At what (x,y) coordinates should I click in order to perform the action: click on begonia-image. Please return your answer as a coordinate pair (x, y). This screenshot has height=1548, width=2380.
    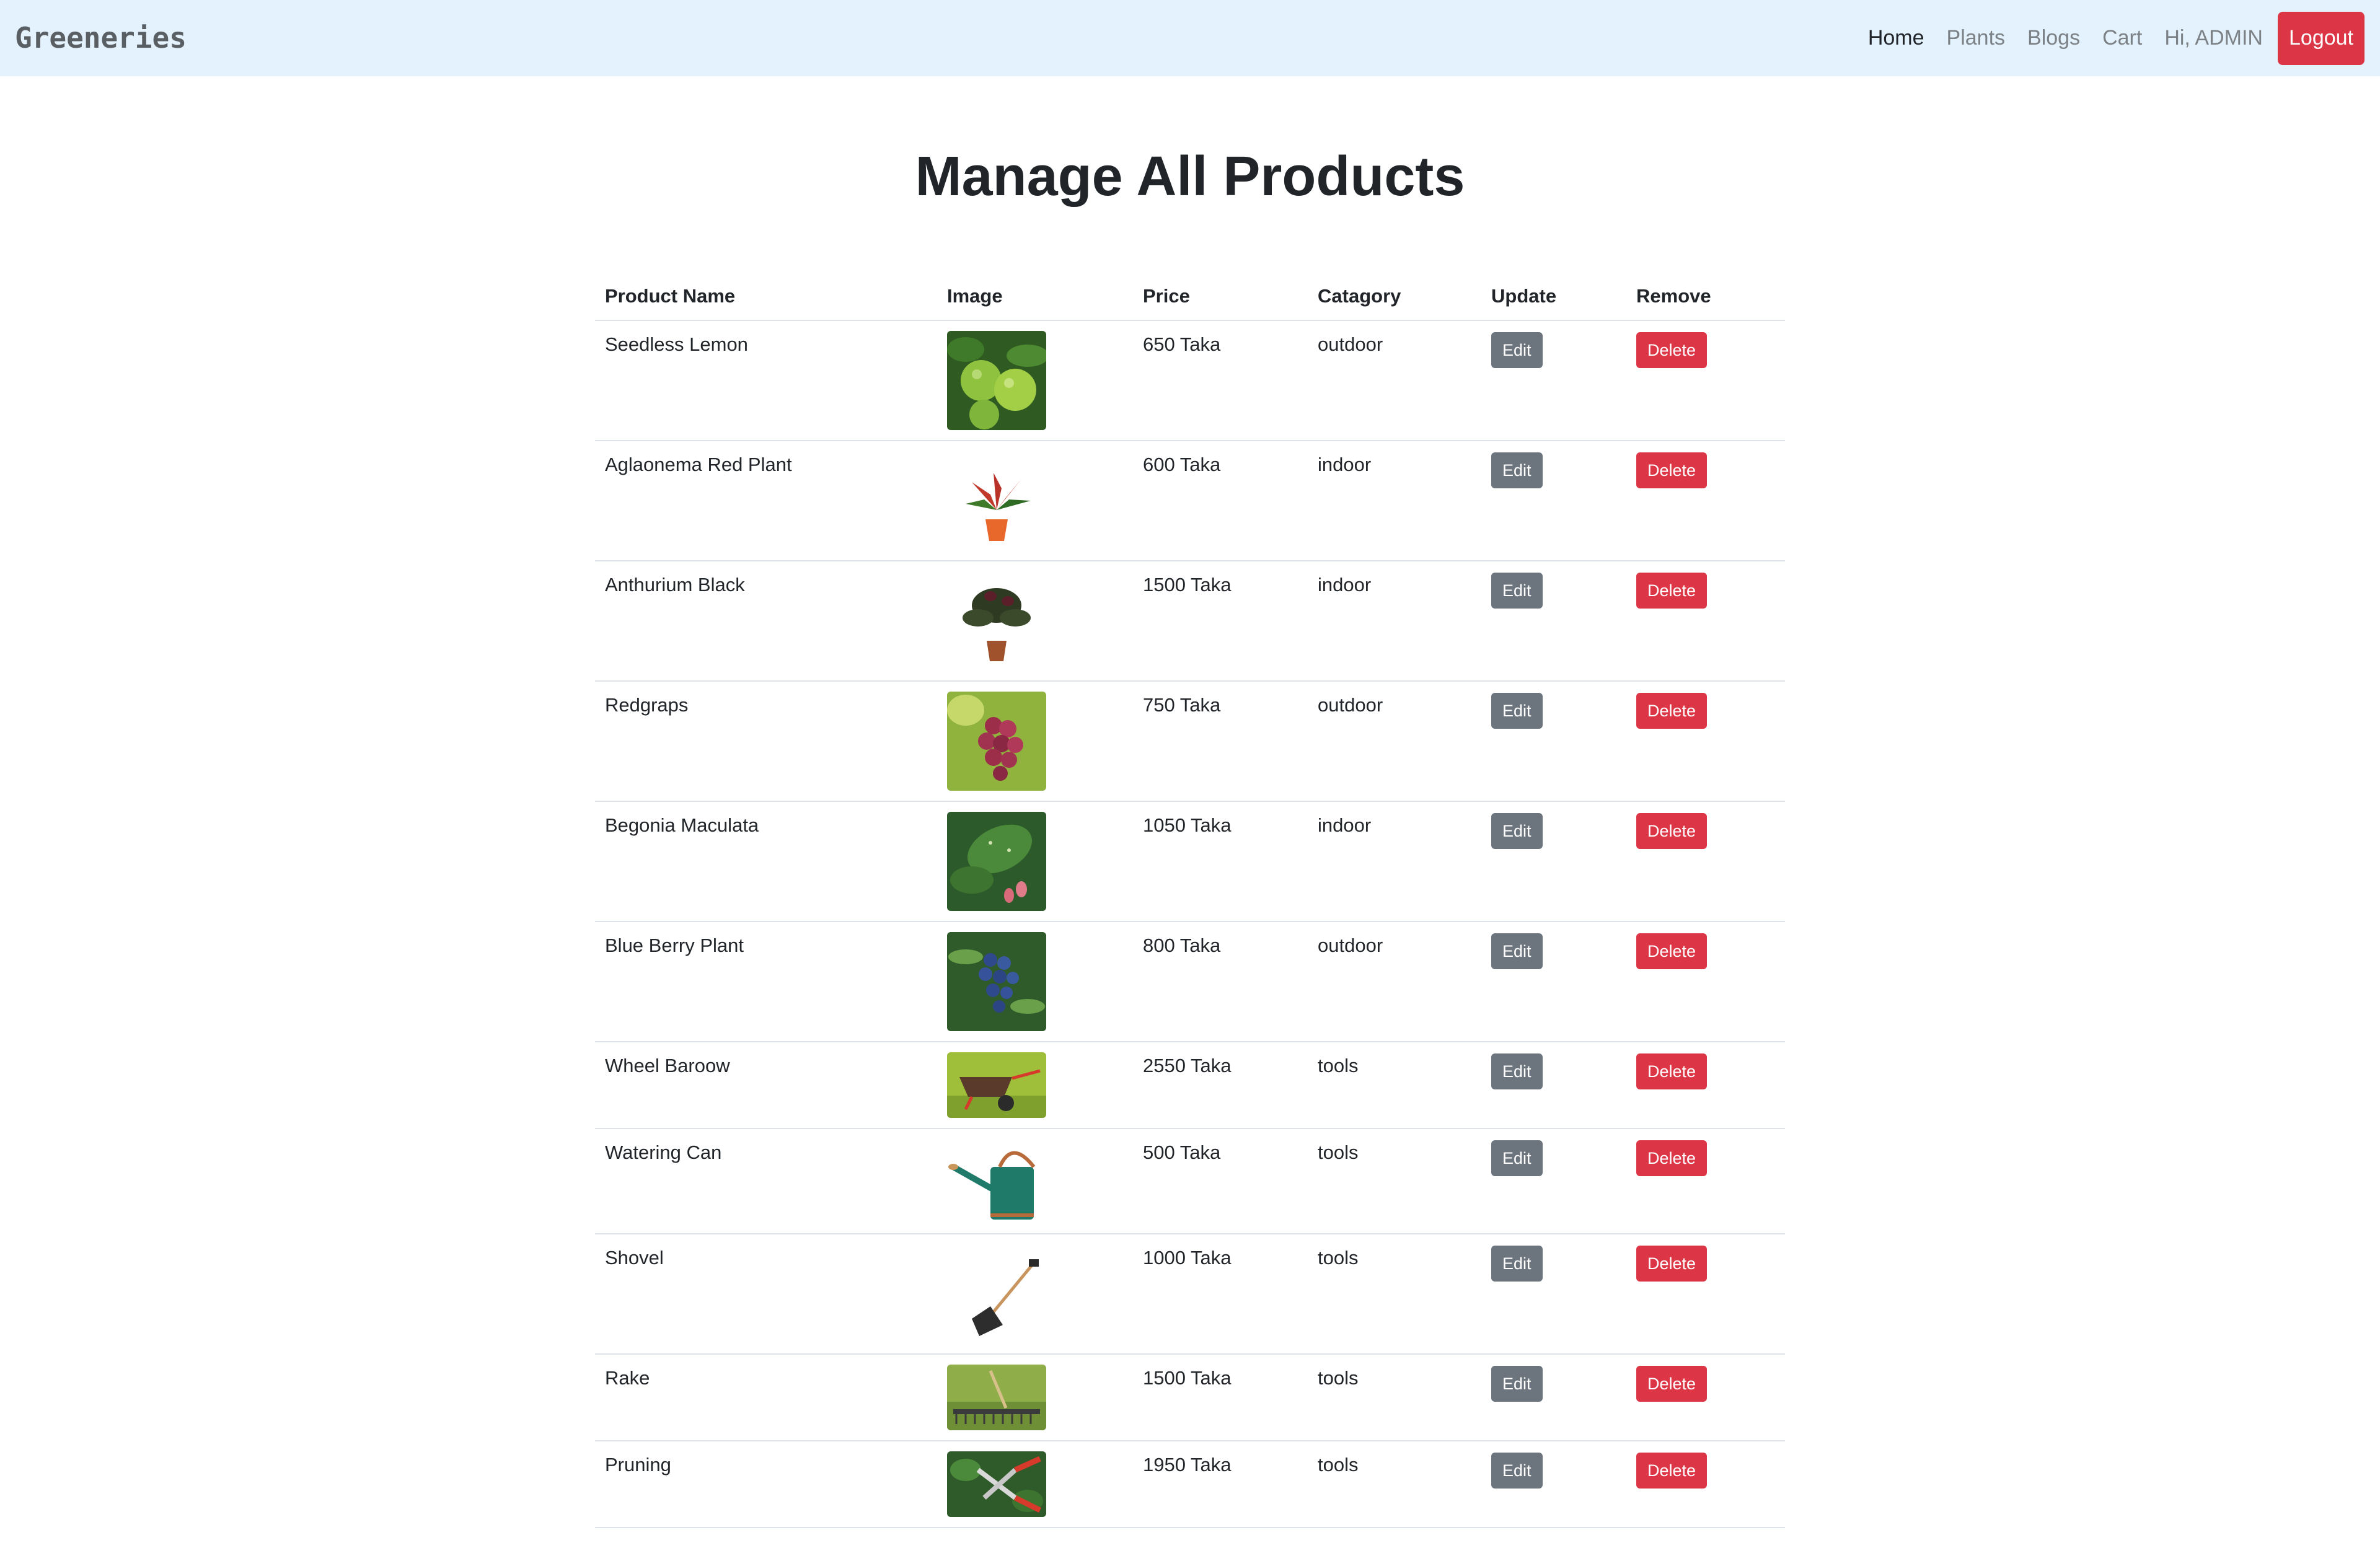
    Looking at the image, I should click on (996, 861).